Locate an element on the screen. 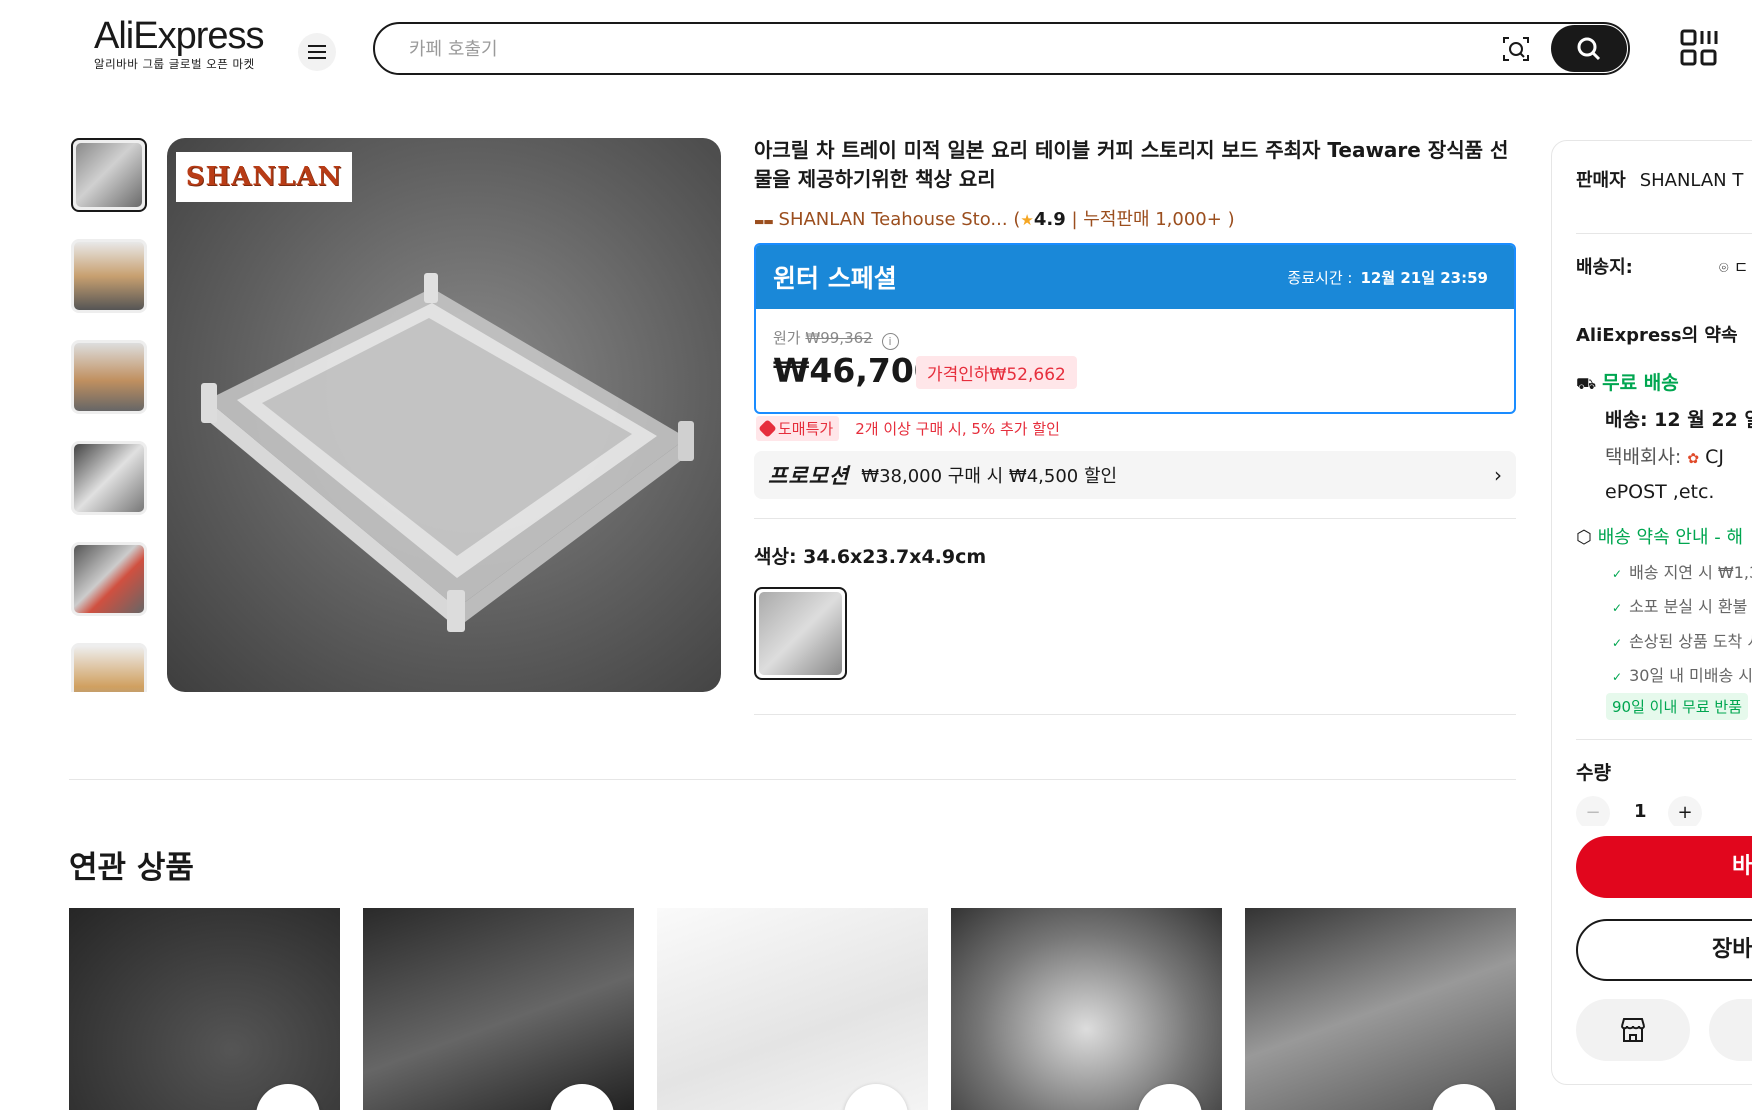 The image size is (1752, 1110). search-bar is located at coordinates (1001, 48).